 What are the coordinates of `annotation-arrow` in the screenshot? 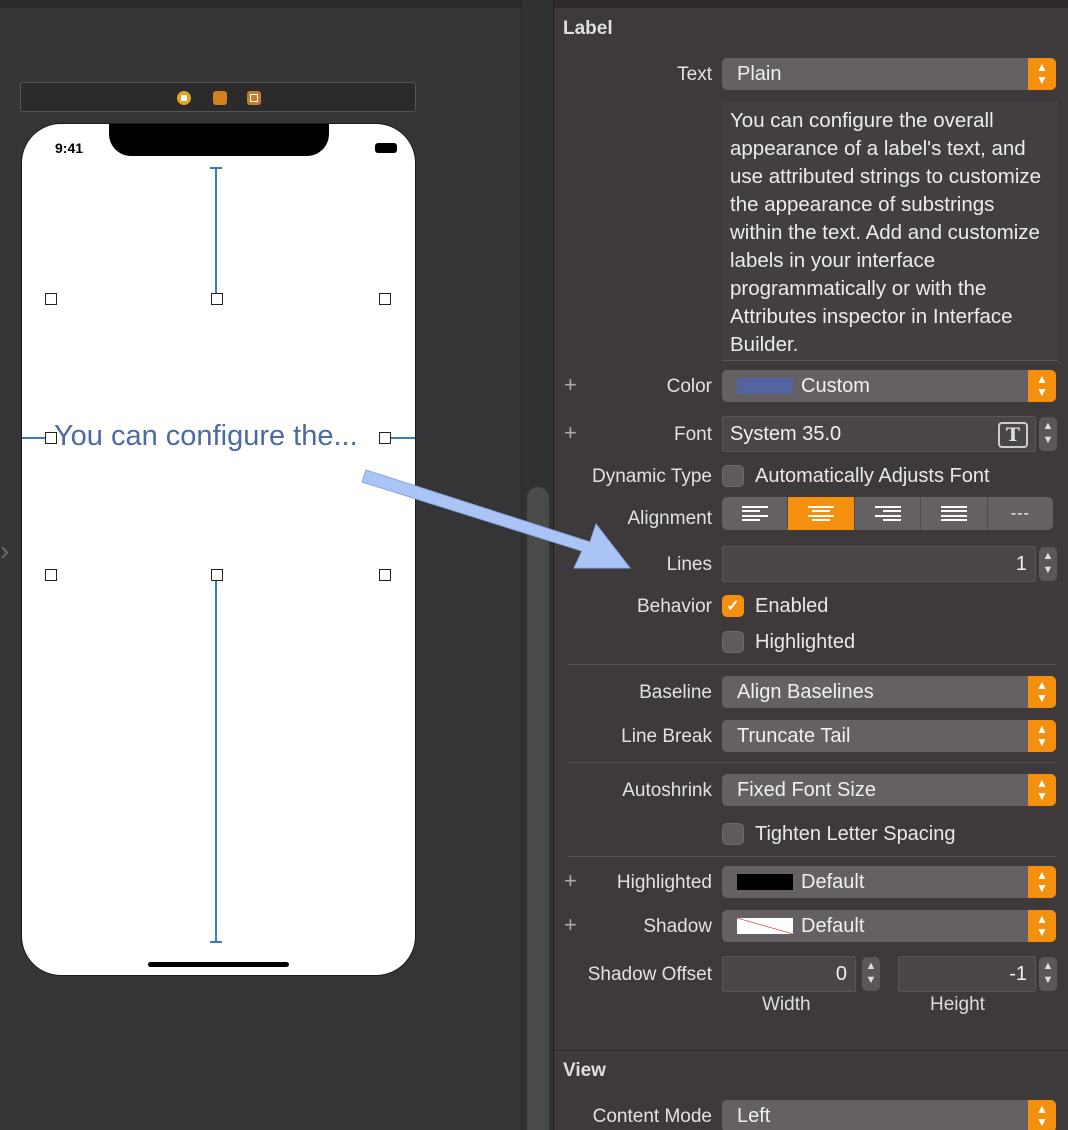 It's located at (496, 519).